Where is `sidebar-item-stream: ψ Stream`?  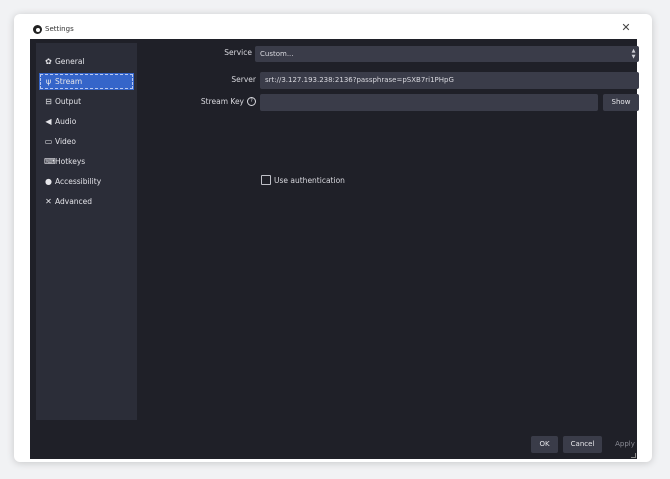 sidebar-item-stream: ψ Stream is located at coordinates (86, 81).